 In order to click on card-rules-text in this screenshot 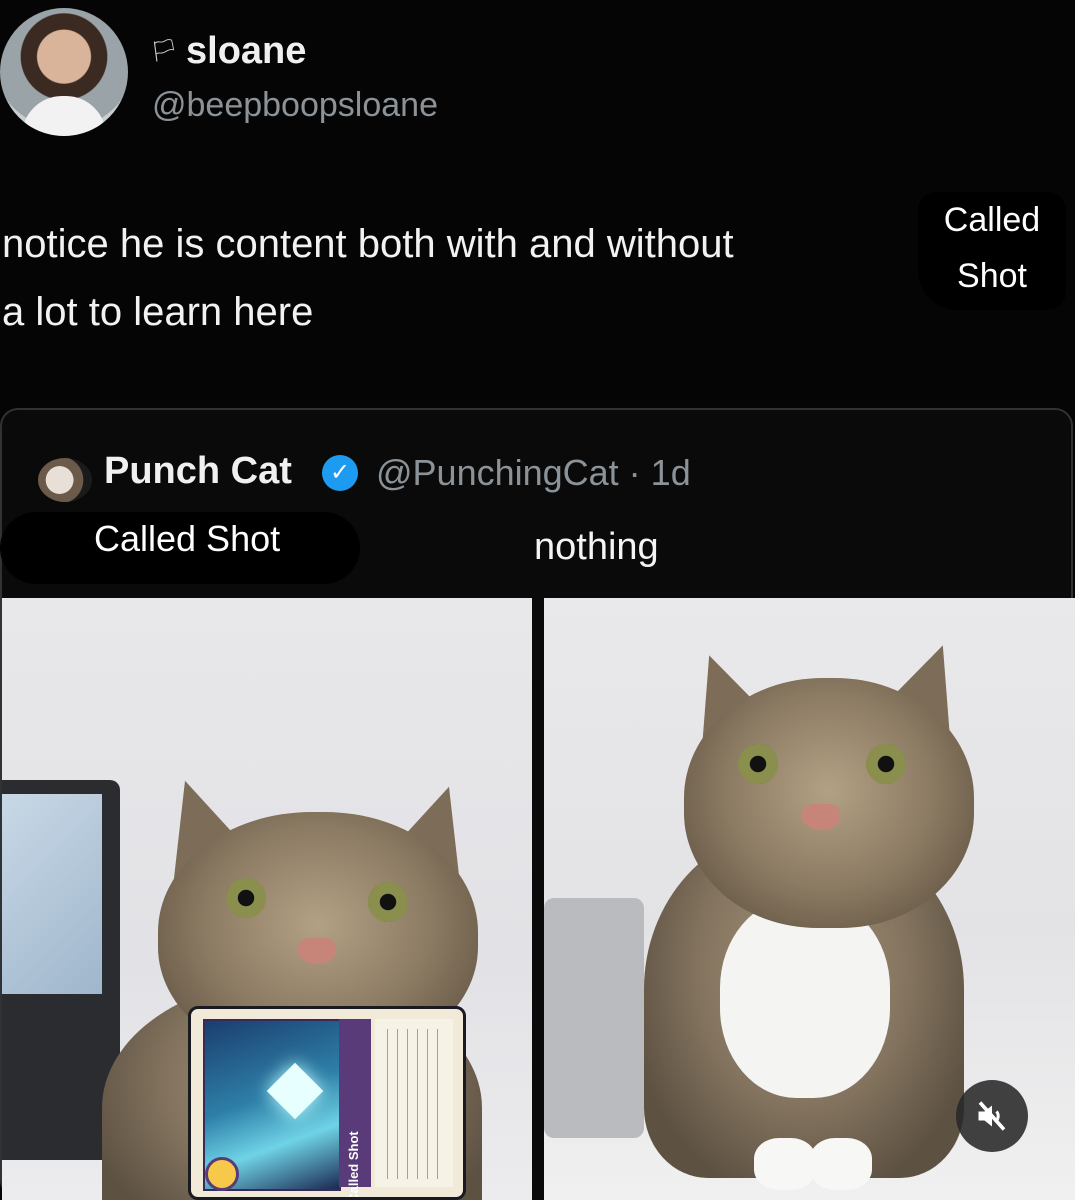, I will do `click(414, 1104)`.